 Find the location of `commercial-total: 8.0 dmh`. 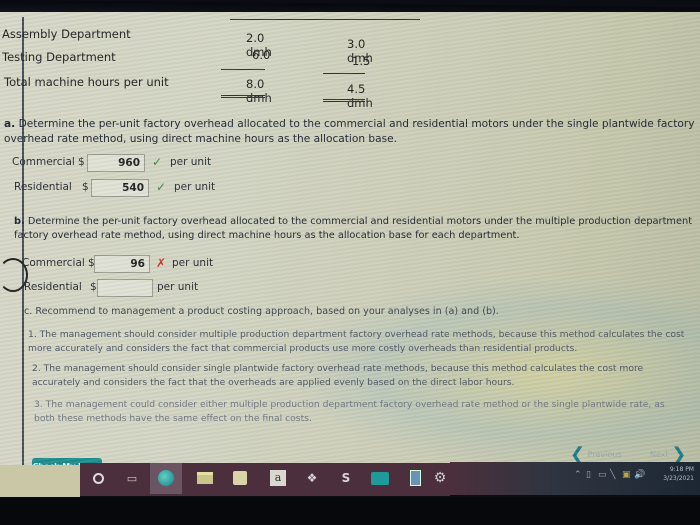

commercial-total: 8.0 dmh is located at coordinates (259, 91).